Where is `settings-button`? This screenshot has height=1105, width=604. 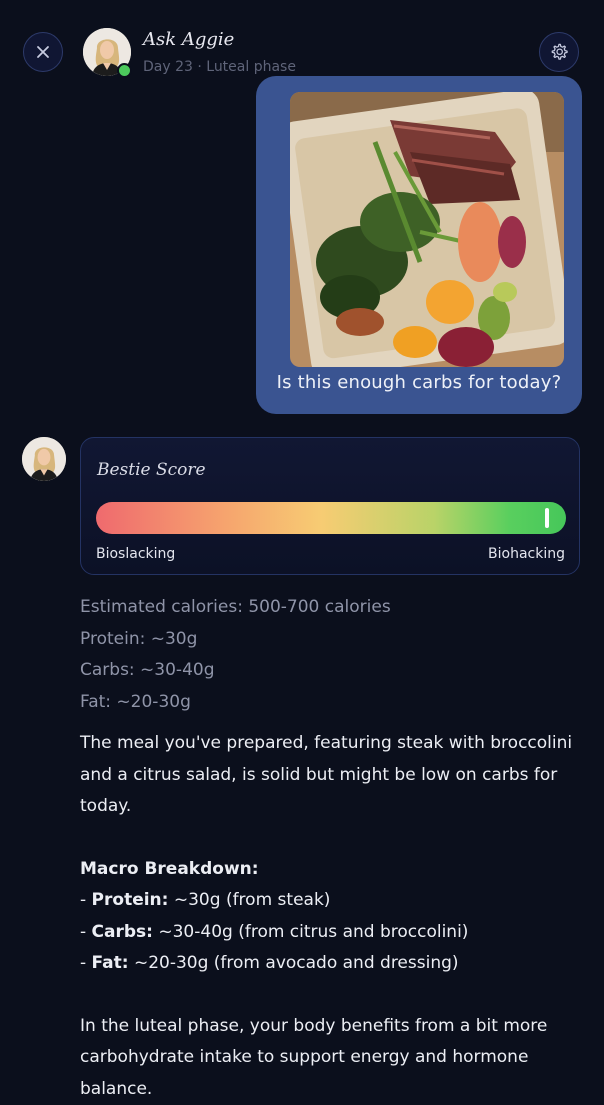 settings-button is located at coordinates (559, 52).